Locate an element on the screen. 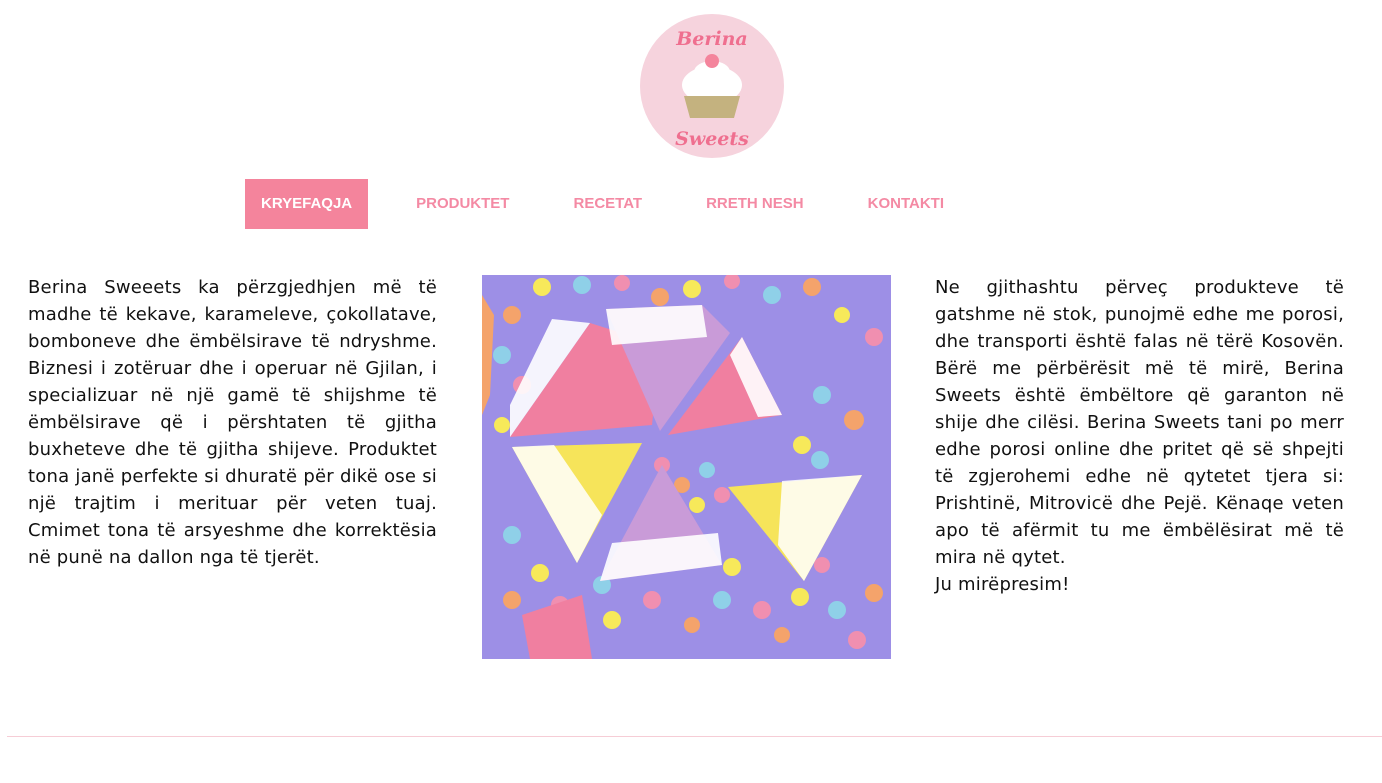 Image resolution: width=1382 pixels, height=783 pixels. logo-text-top: Berina is located at coordinates (711, 39).